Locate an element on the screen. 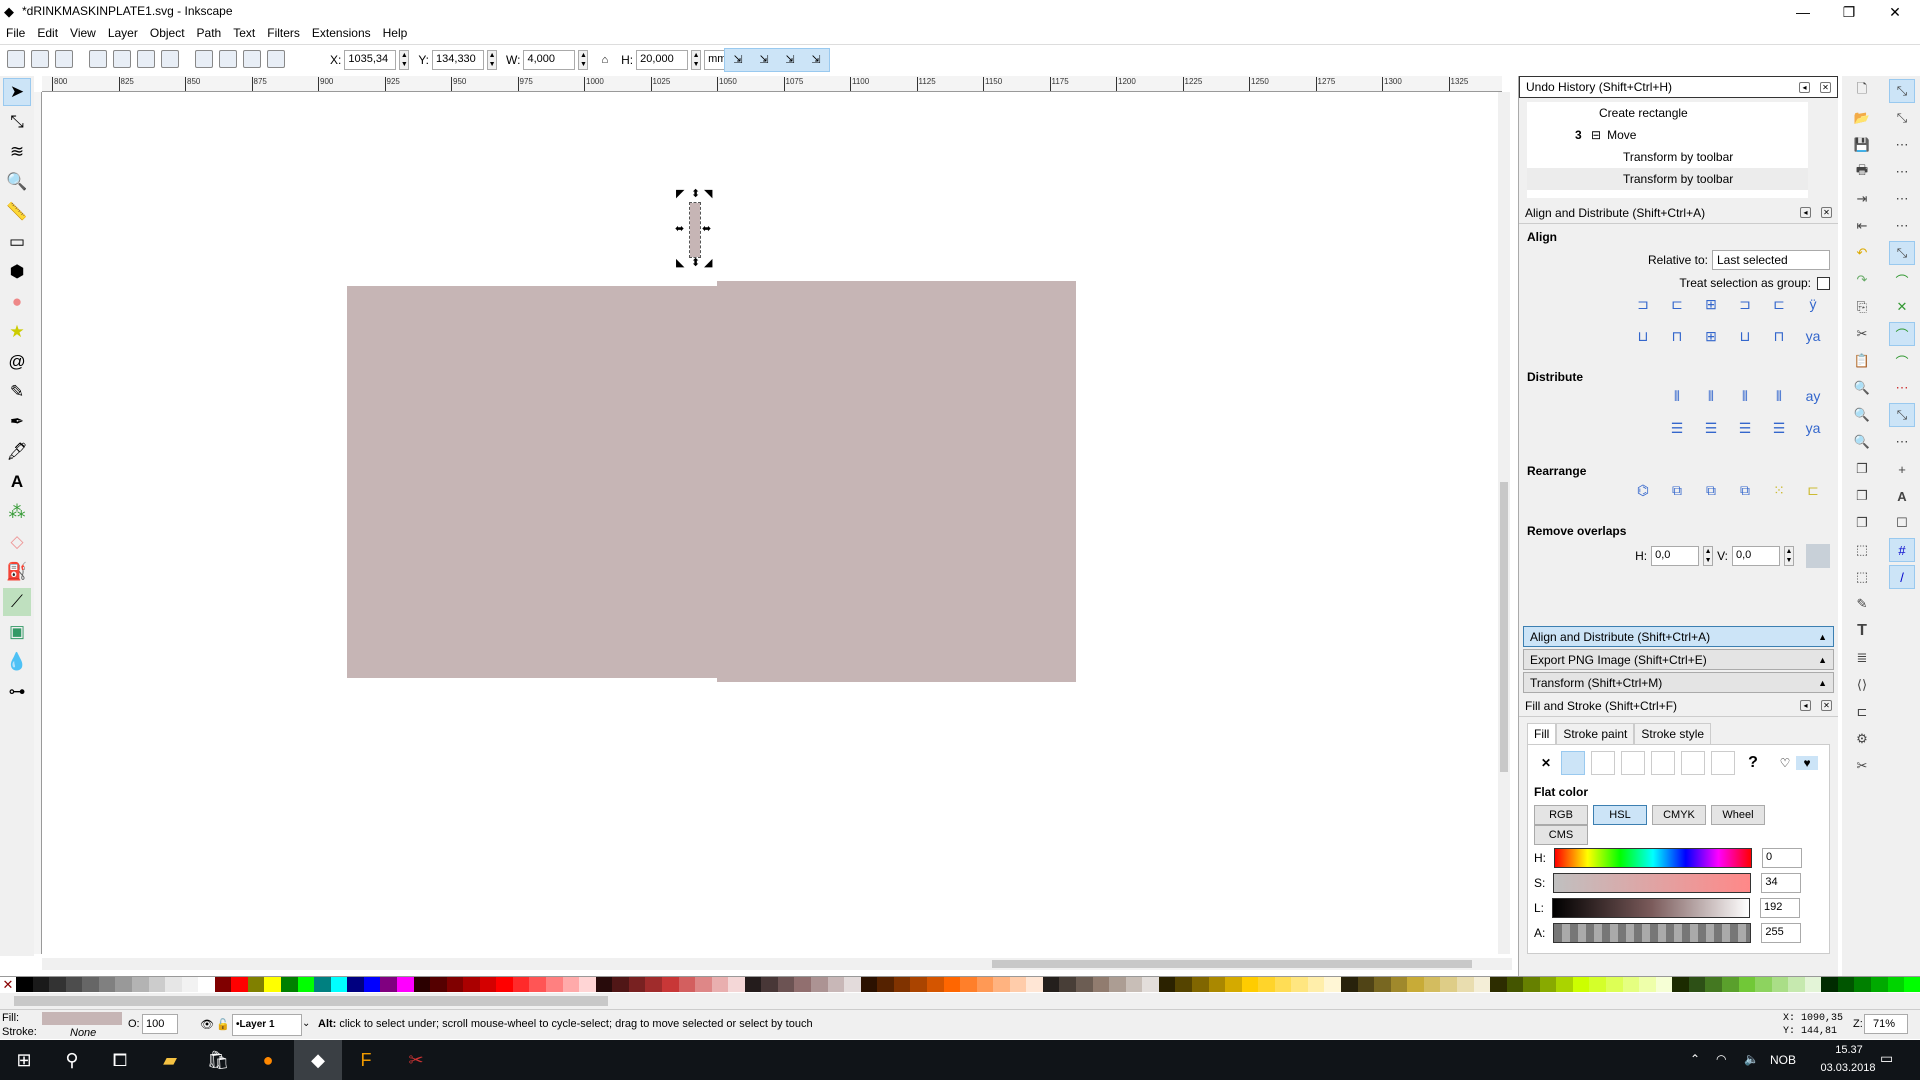 The image size is (1920, 1080). expand-icon: ▲ is located at coordinates (1822, 683).